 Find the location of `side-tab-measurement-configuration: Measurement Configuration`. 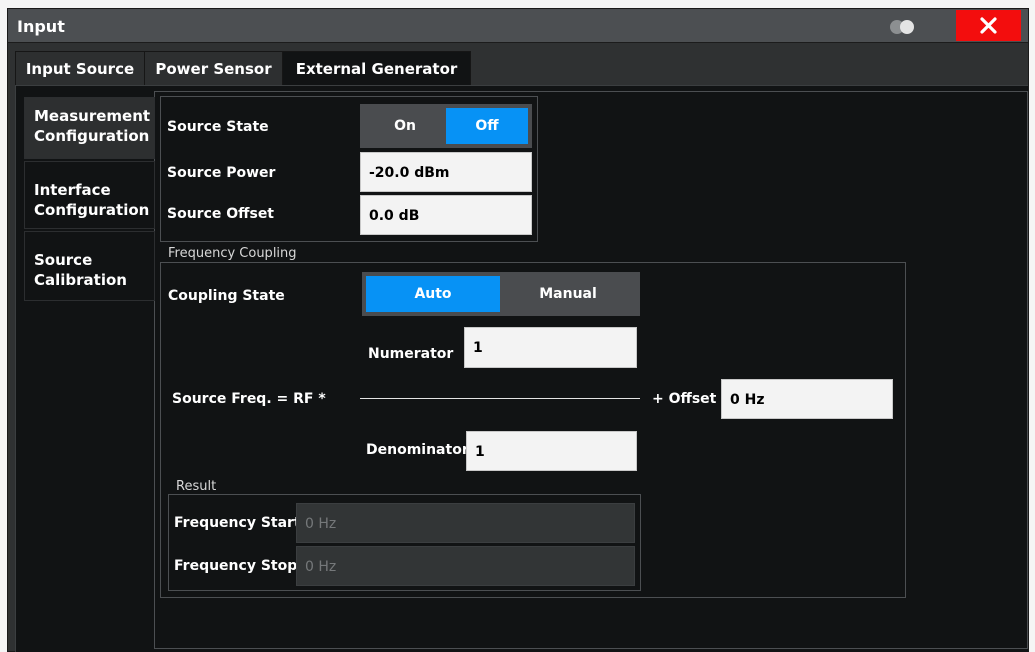

side-tab-measurement-configuration: Measurement Configuration is located at coordinates (89, 128).